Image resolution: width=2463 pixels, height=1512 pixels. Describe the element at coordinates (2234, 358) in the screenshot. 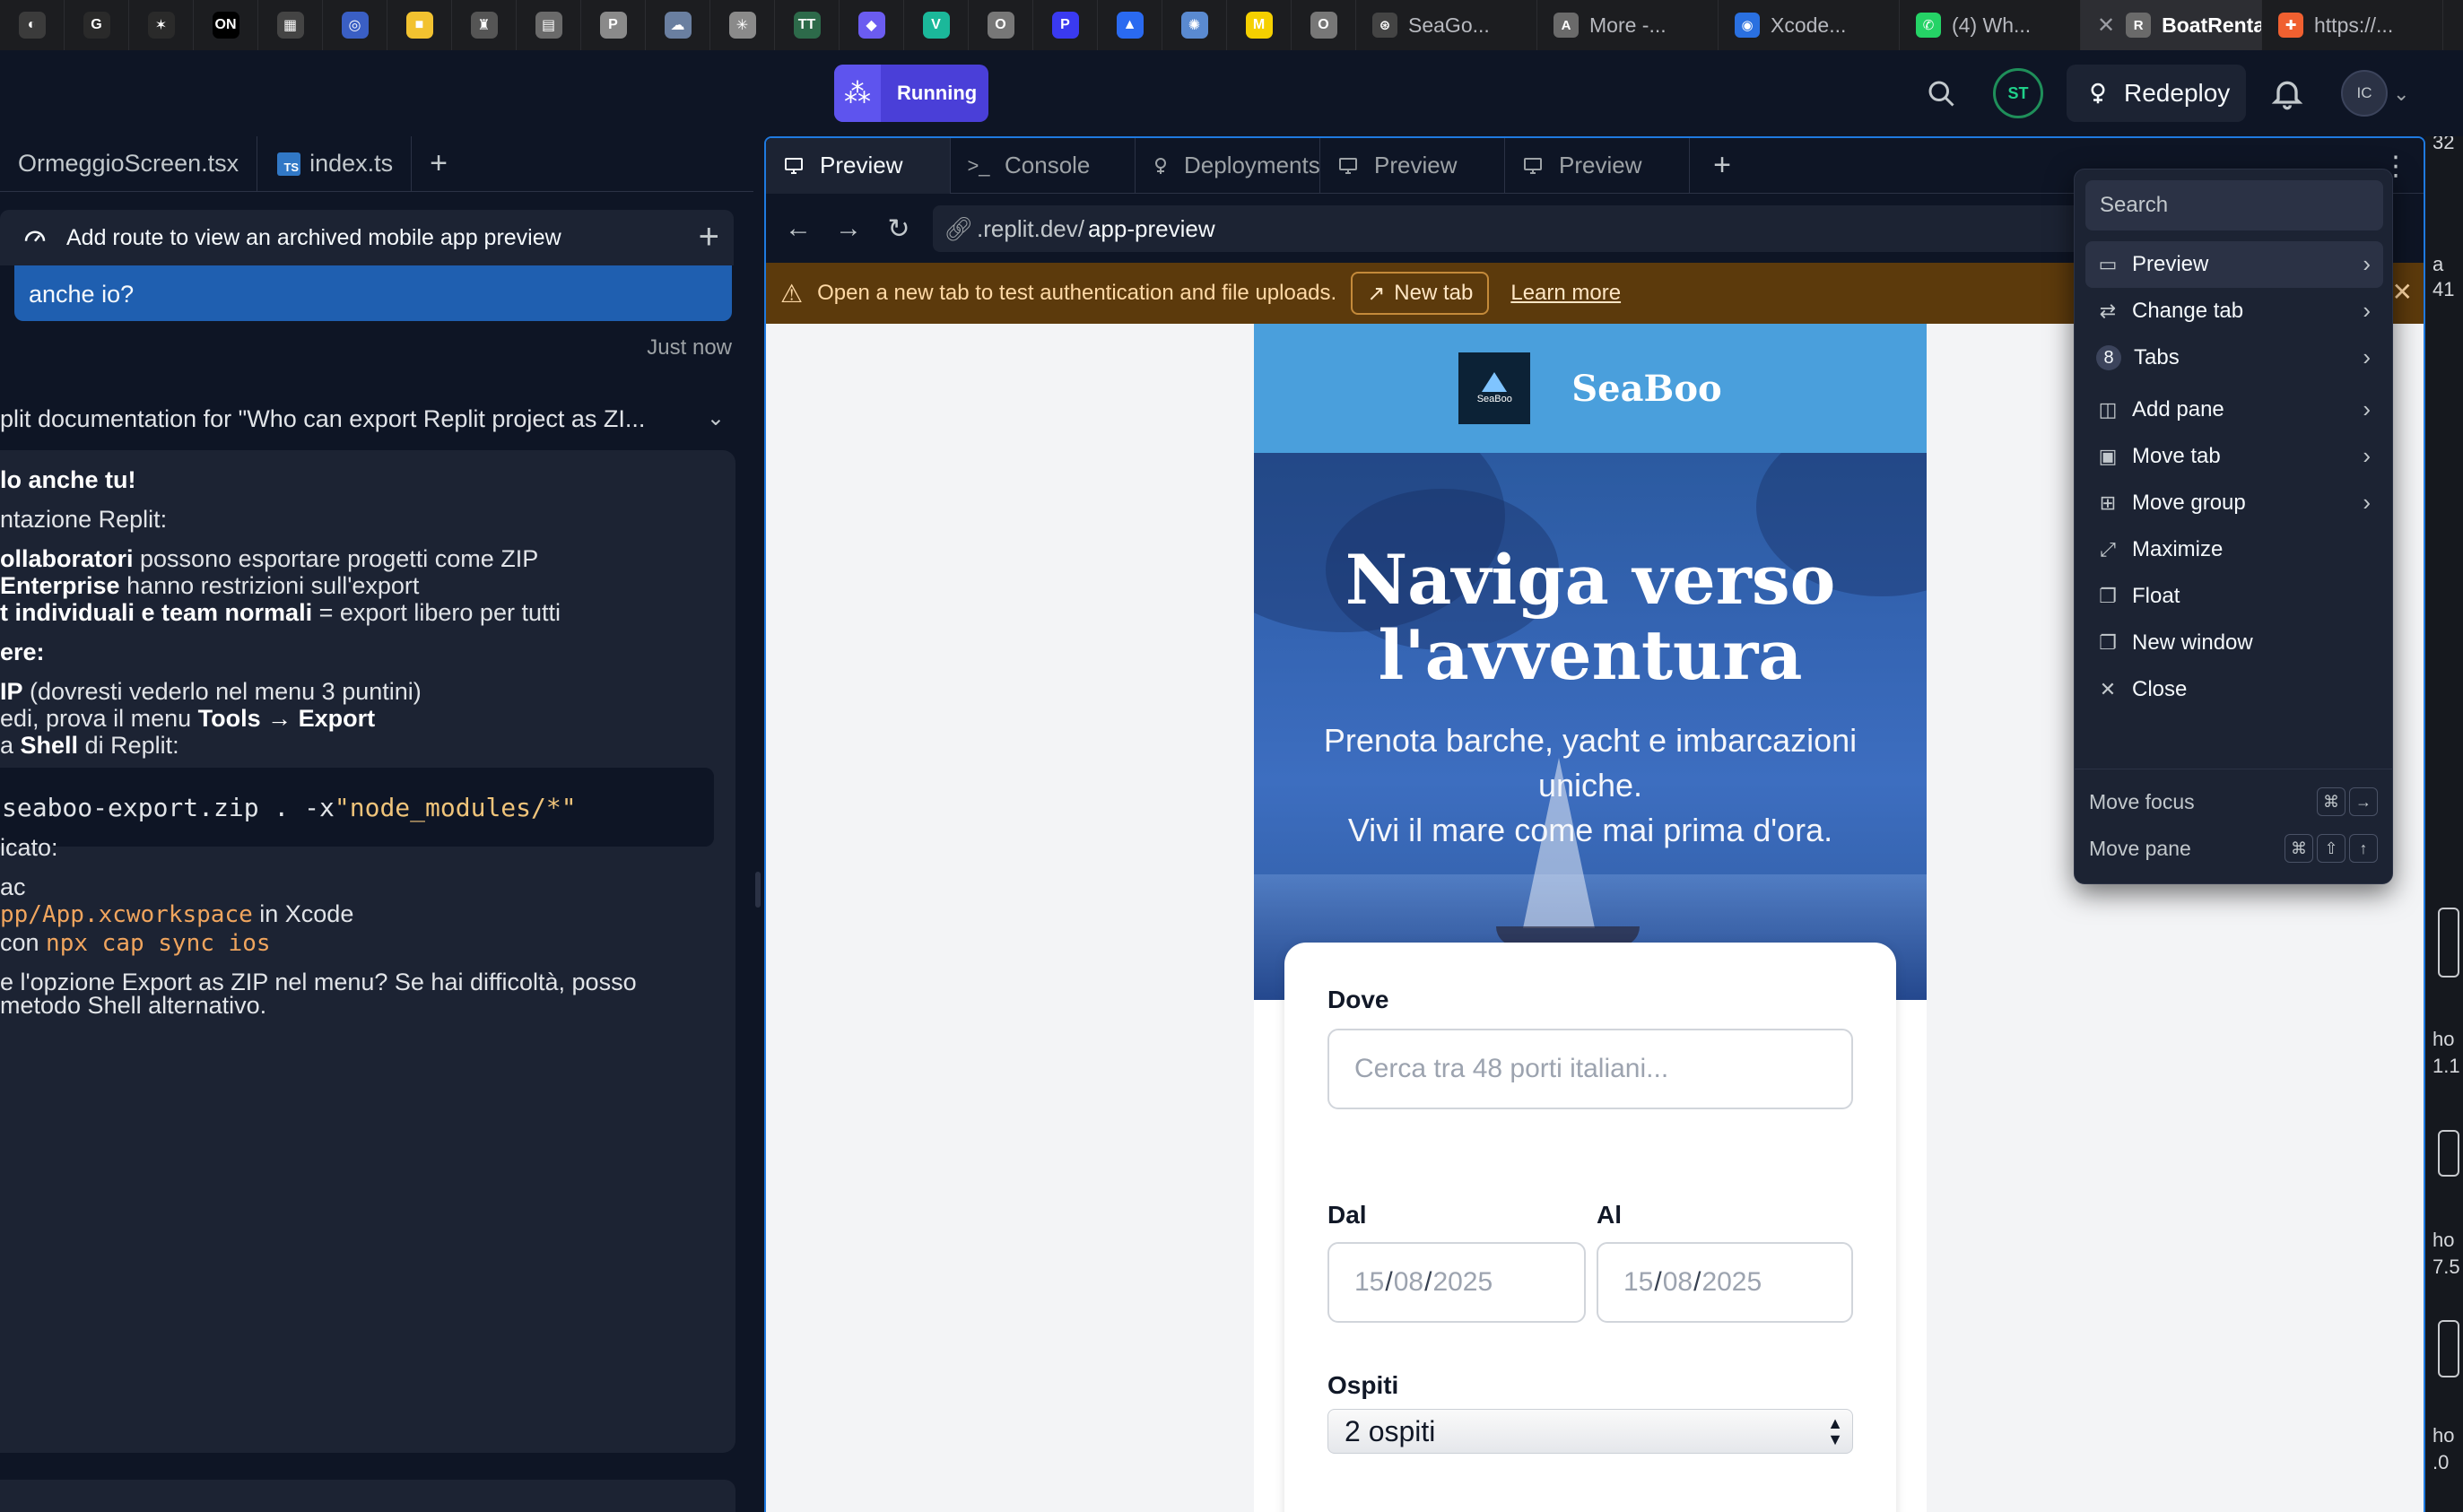

I see `menu-item-tabs: 8 Tabs ›` at that location.